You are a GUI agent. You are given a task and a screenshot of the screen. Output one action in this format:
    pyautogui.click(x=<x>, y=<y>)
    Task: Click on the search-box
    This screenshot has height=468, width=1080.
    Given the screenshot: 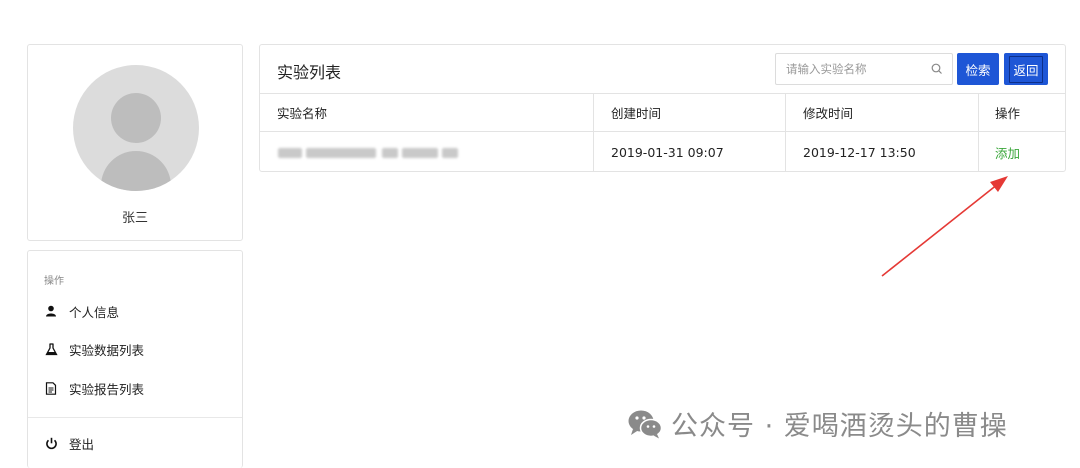 What is the action you would take?
    pyautogui.click(x=864, y=69)
    